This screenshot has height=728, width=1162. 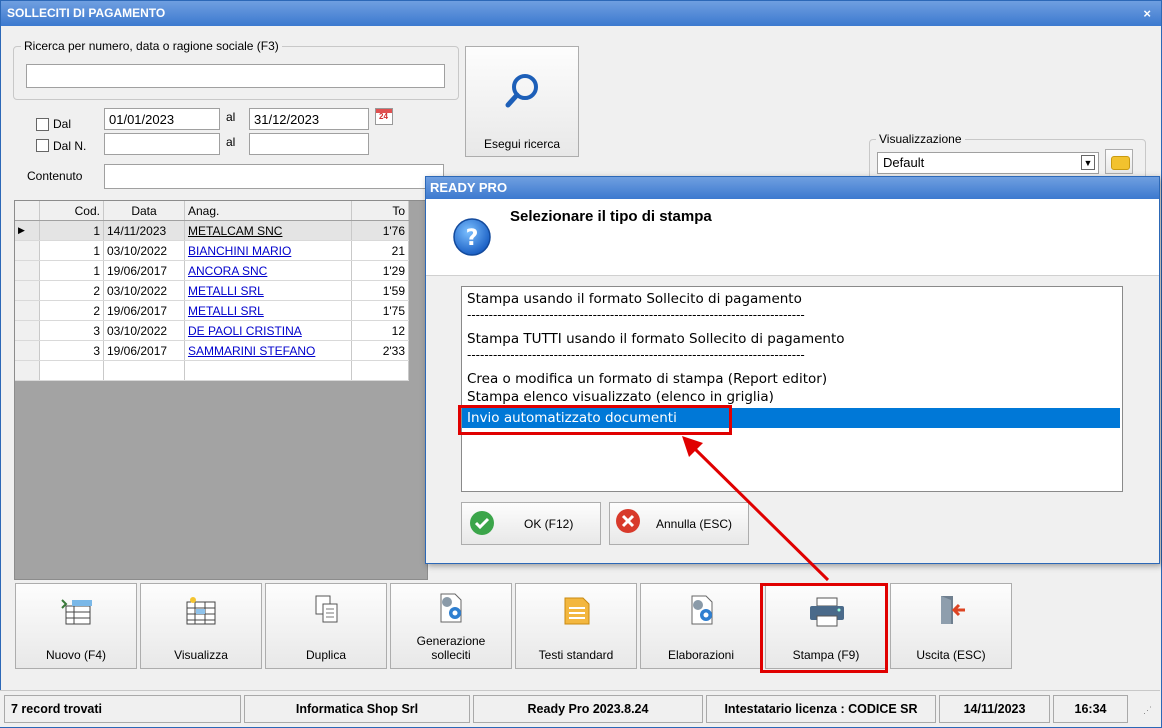 What do you see at coordinates (451, 608) in the screenshot?
I see `gear-document-icon` at bounding box center [451, 608].